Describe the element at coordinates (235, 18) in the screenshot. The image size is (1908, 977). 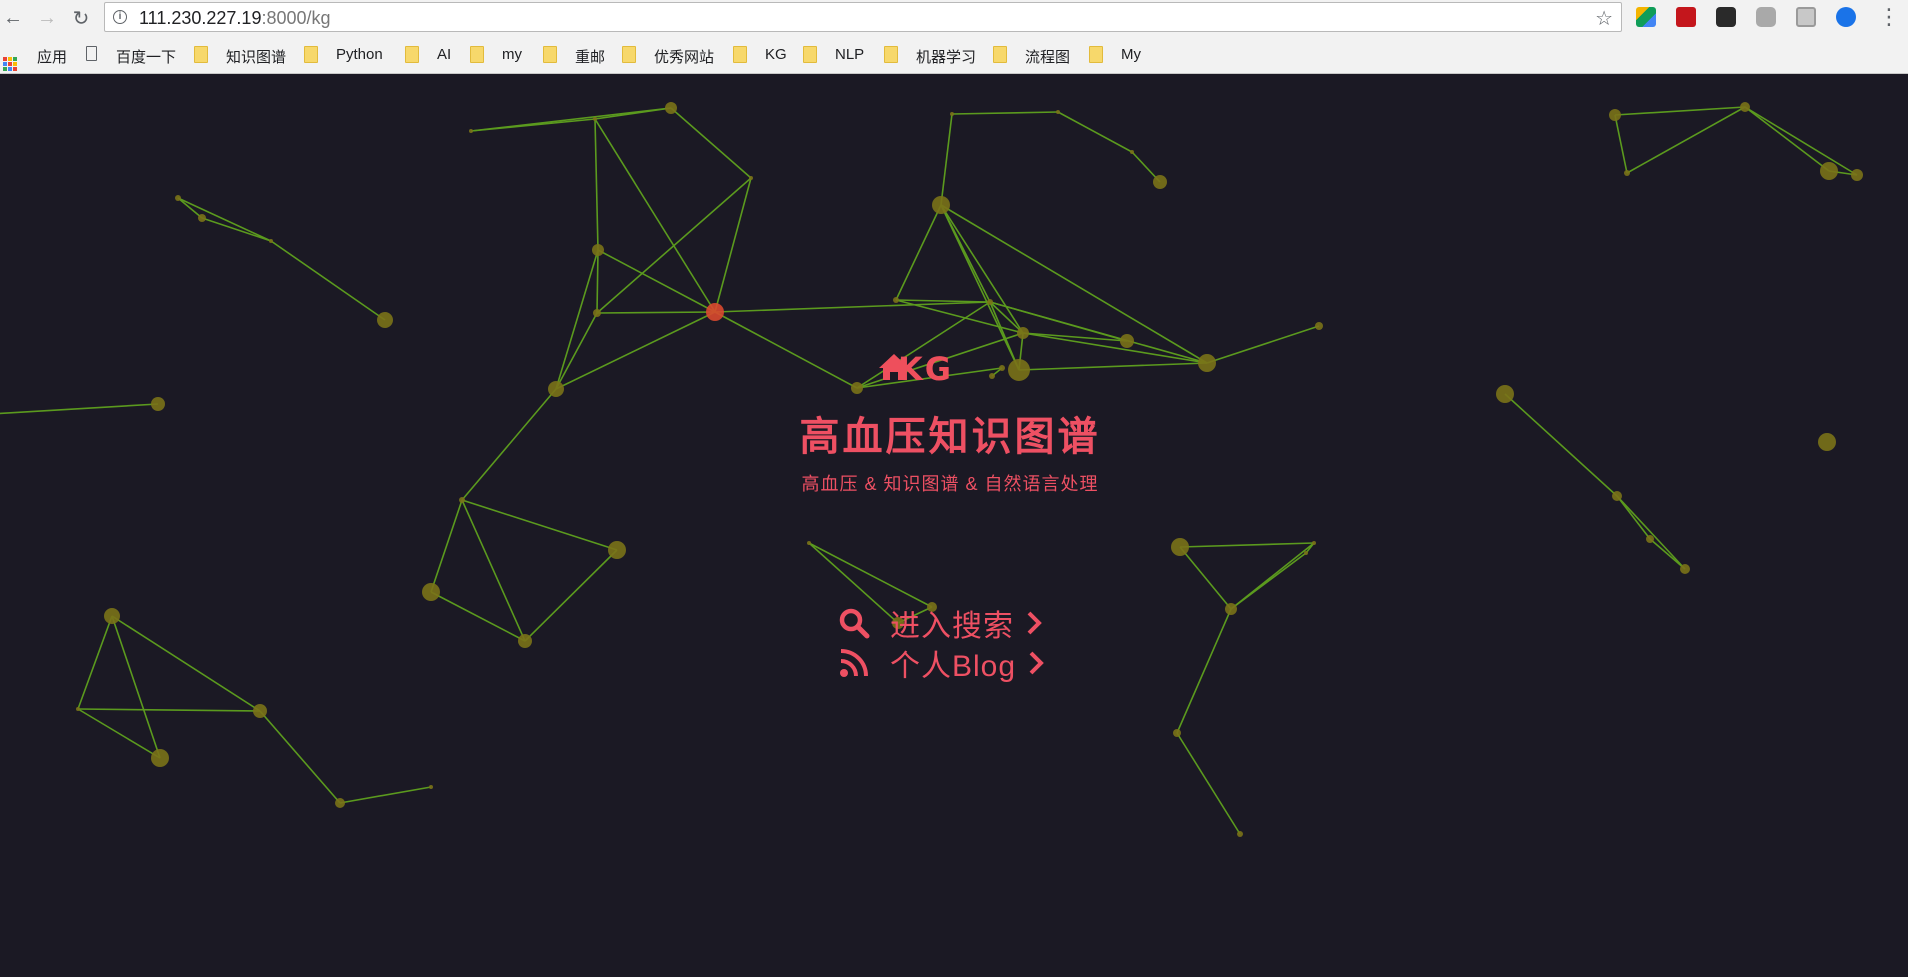
I see `address-url: 111.230.227.19:8000/kg` at that location.